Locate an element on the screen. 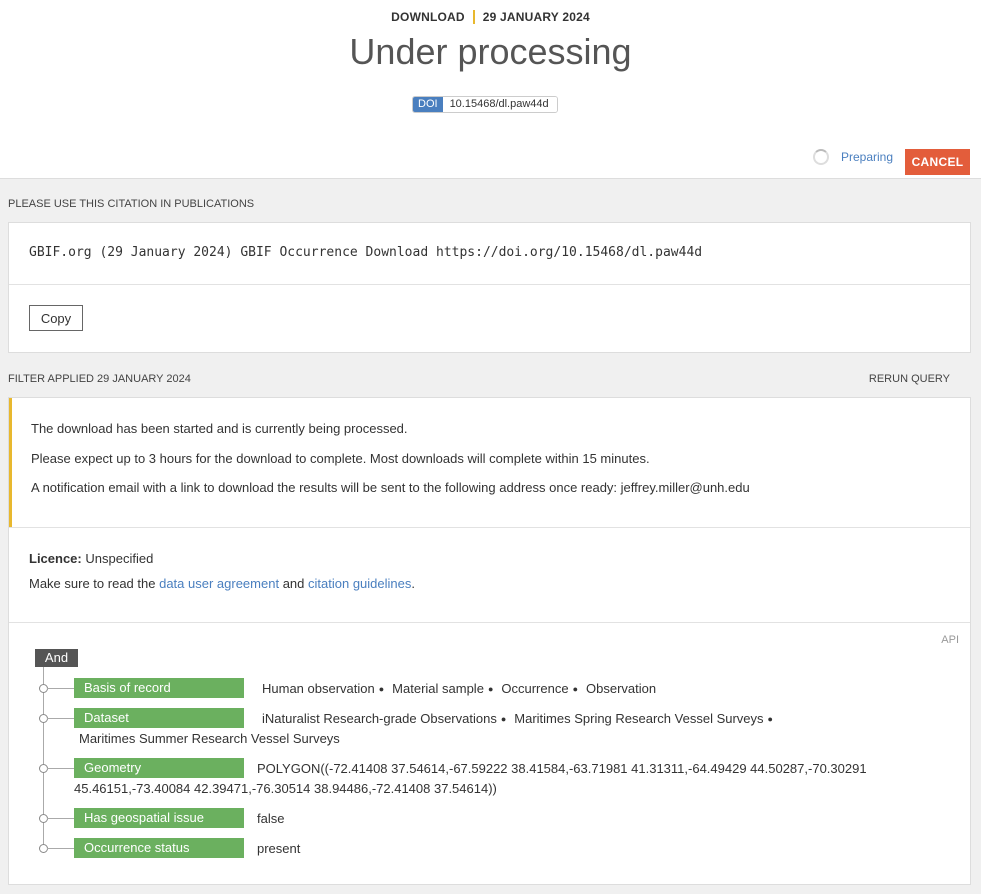 The height and width of the screenshot is (894, 981). filter-value: Observation is located at coordinates (621, 688).